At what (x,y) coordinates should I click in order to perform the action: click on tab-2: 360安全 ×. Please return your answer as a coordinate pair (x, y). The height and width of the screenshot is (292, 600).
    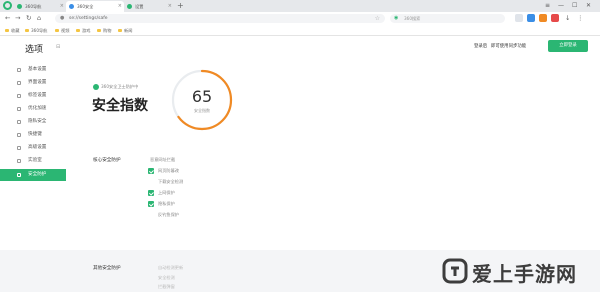
    Looking at the image, I should click on (95, 6).